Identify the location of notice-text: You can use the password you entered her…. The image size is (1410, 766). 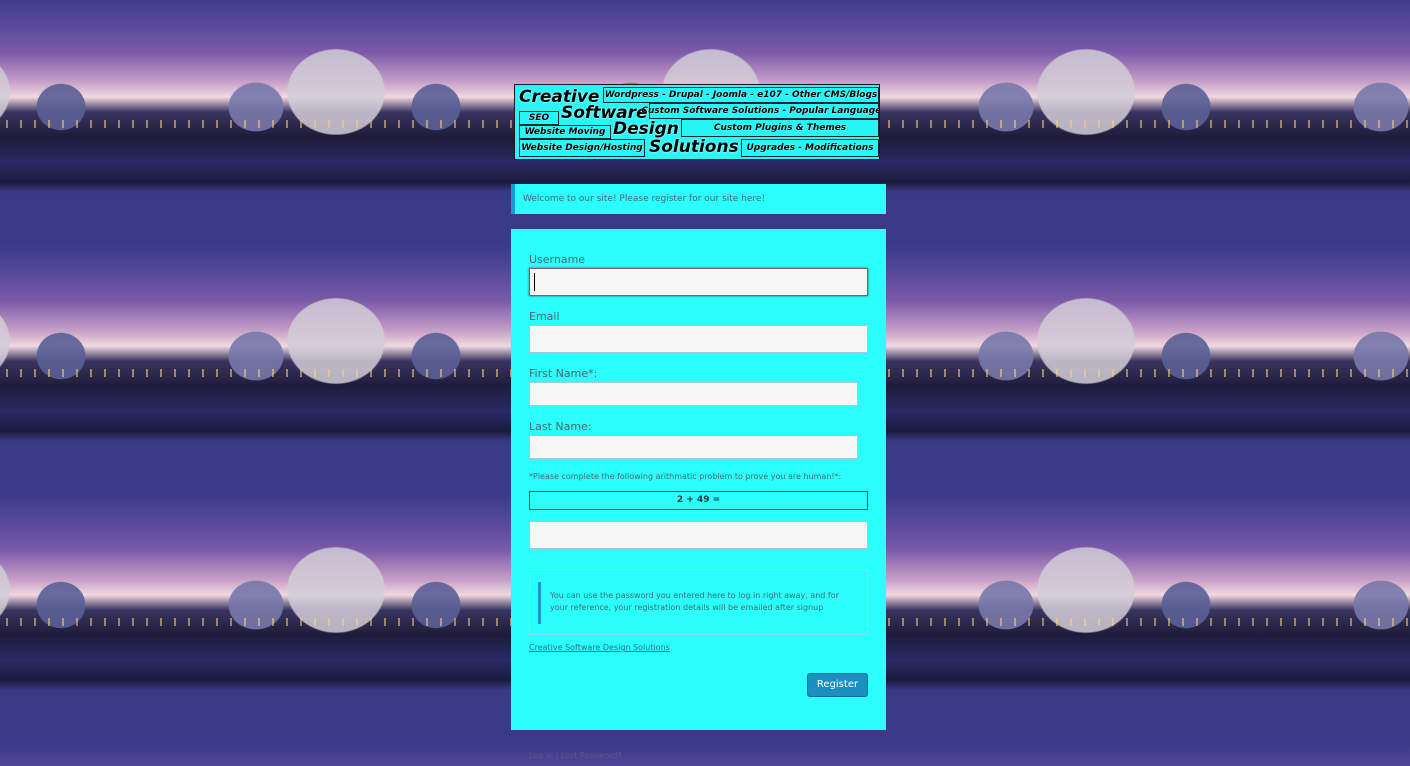
(694, 601).